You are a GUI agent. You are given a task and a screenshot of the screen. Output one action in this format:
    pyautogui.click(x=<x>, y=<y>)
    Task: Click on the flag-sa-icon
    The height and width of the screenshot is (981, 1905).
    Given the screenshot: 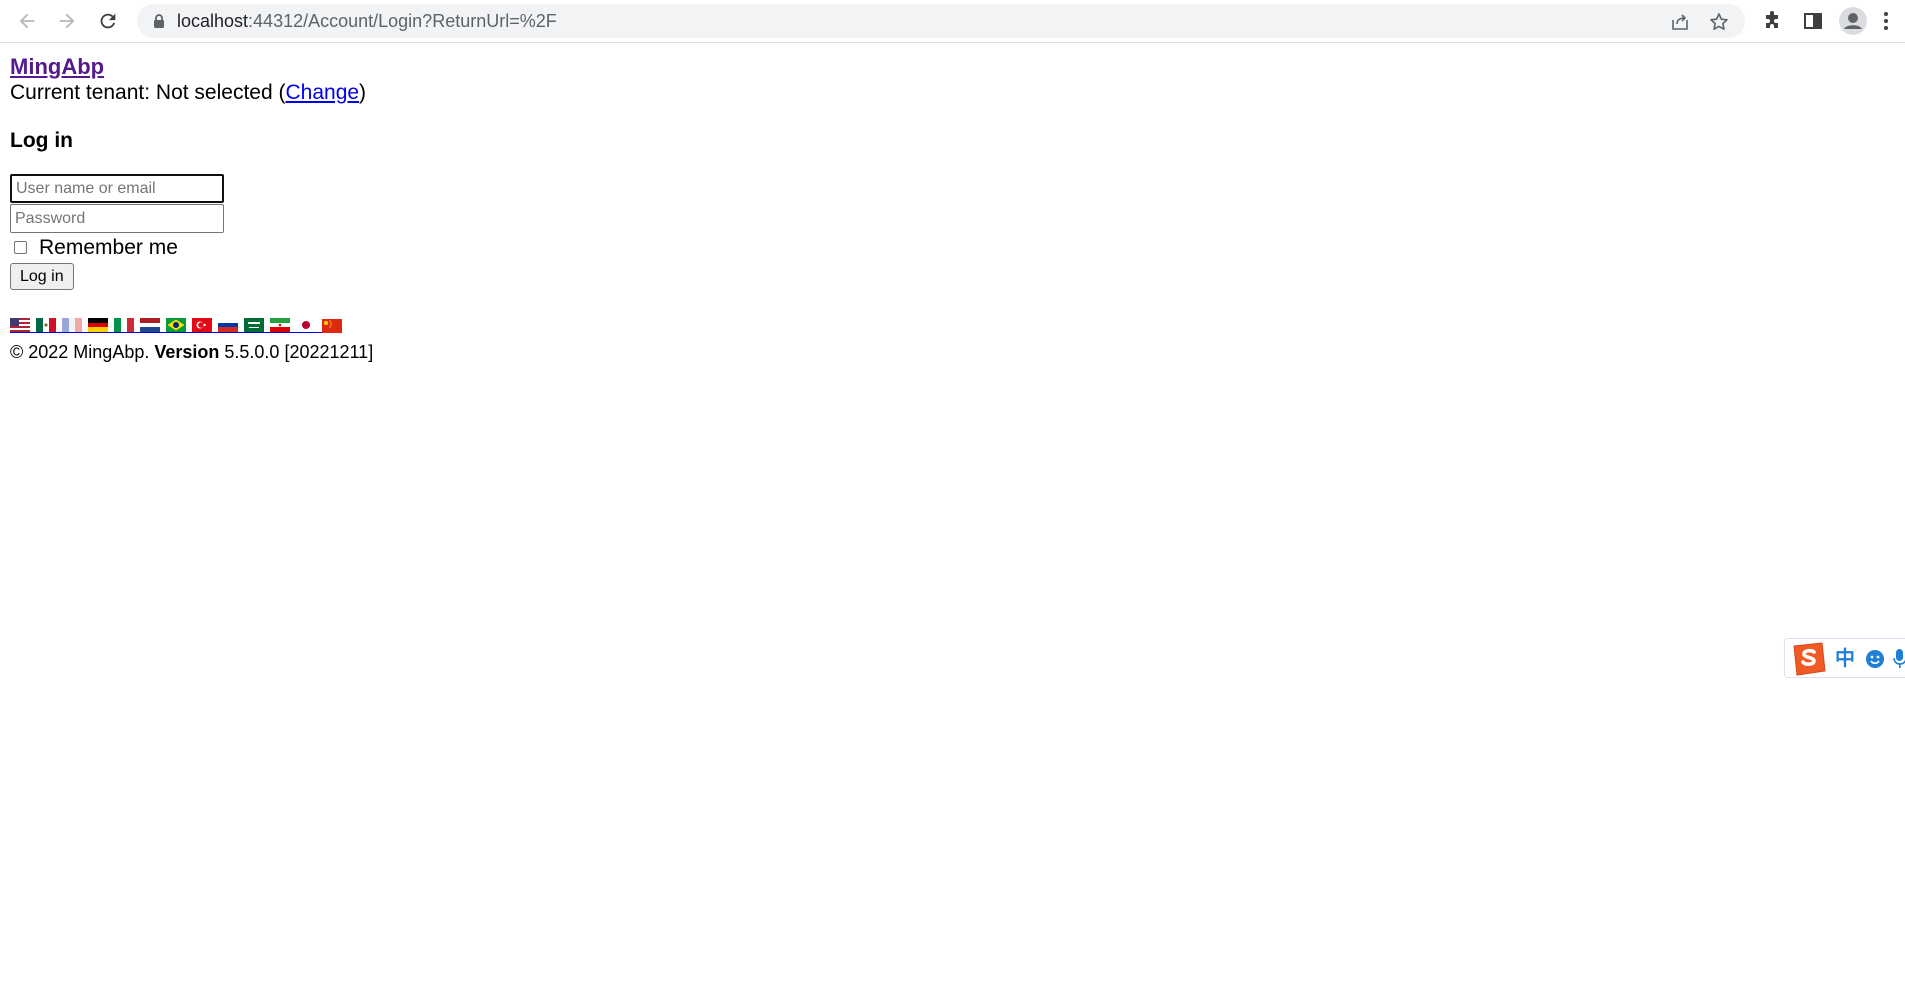 What is the action you would take?
    pyautogui.click(x=254, y=325)
    